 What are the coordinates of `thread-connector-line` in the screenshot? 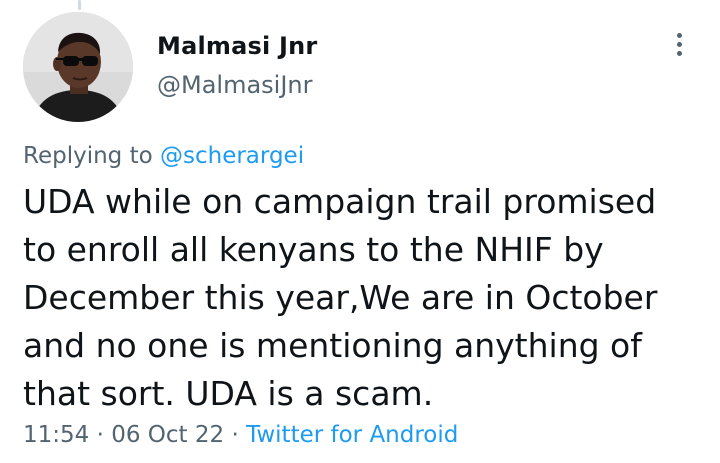 It's located at (79, 5).